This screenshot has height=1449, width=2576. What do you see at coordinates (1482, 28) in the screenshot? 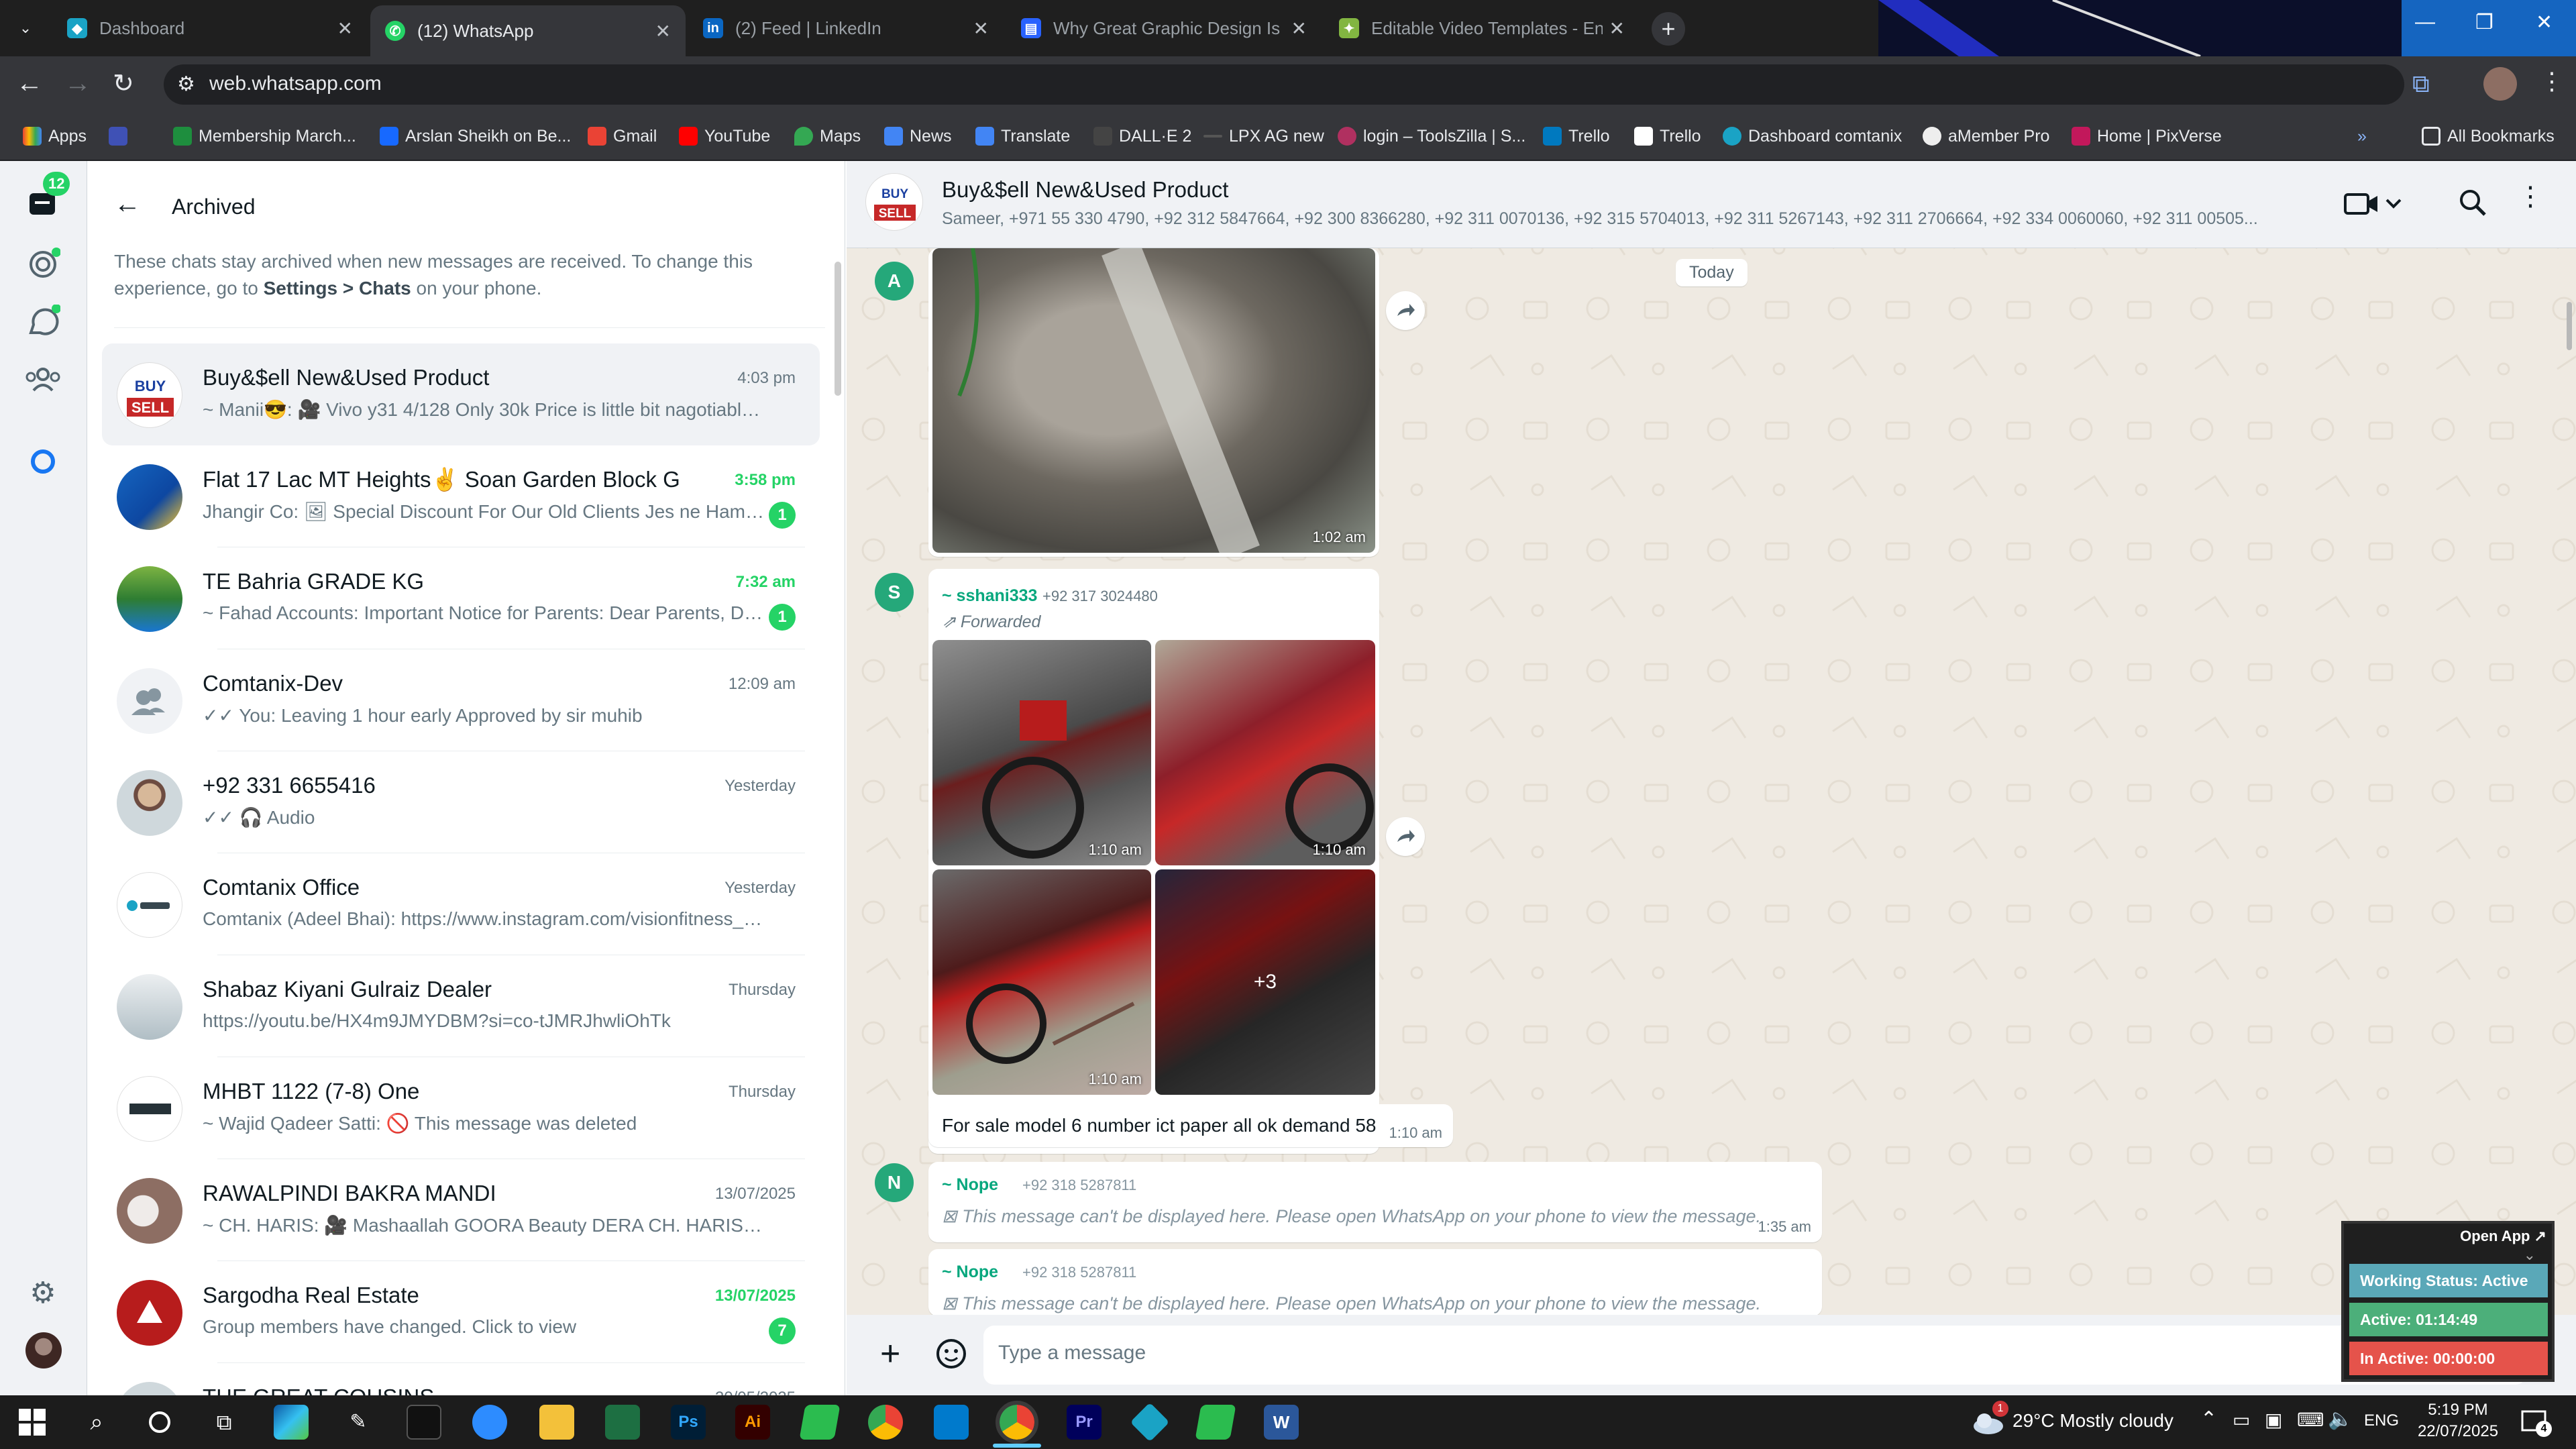
I see `tab-envato: ✦ Editable Video Templates - Env ✕` at bounding box center [1482, 28].